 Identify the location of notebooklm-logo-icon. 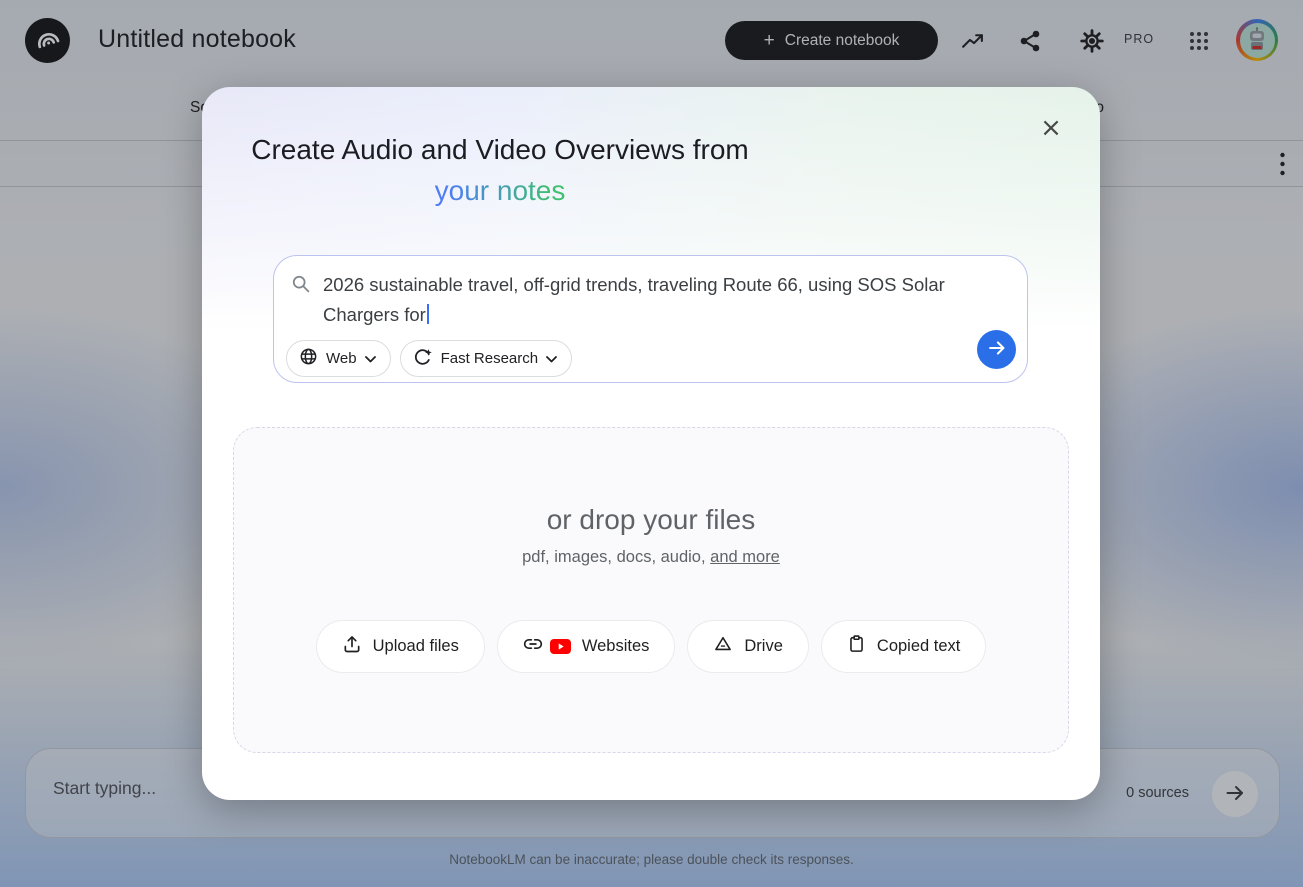
(47, 41).